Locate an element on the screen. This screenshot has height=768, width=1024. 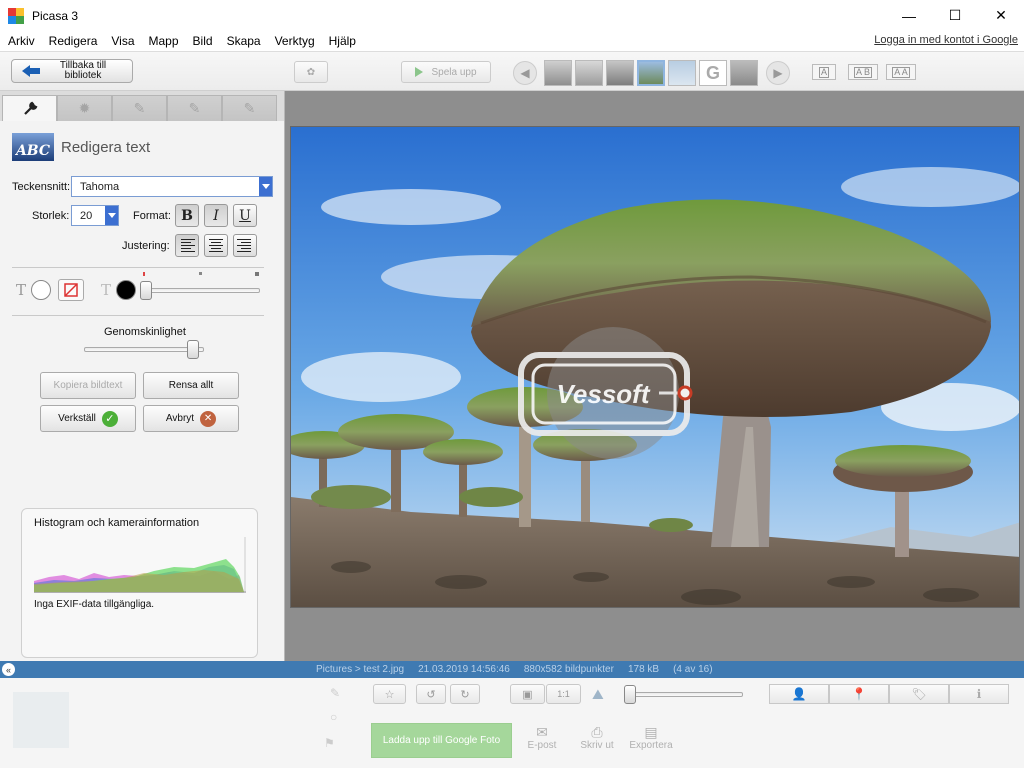
menu-verktyg: Verktyg is located at coordinates (295, 41).